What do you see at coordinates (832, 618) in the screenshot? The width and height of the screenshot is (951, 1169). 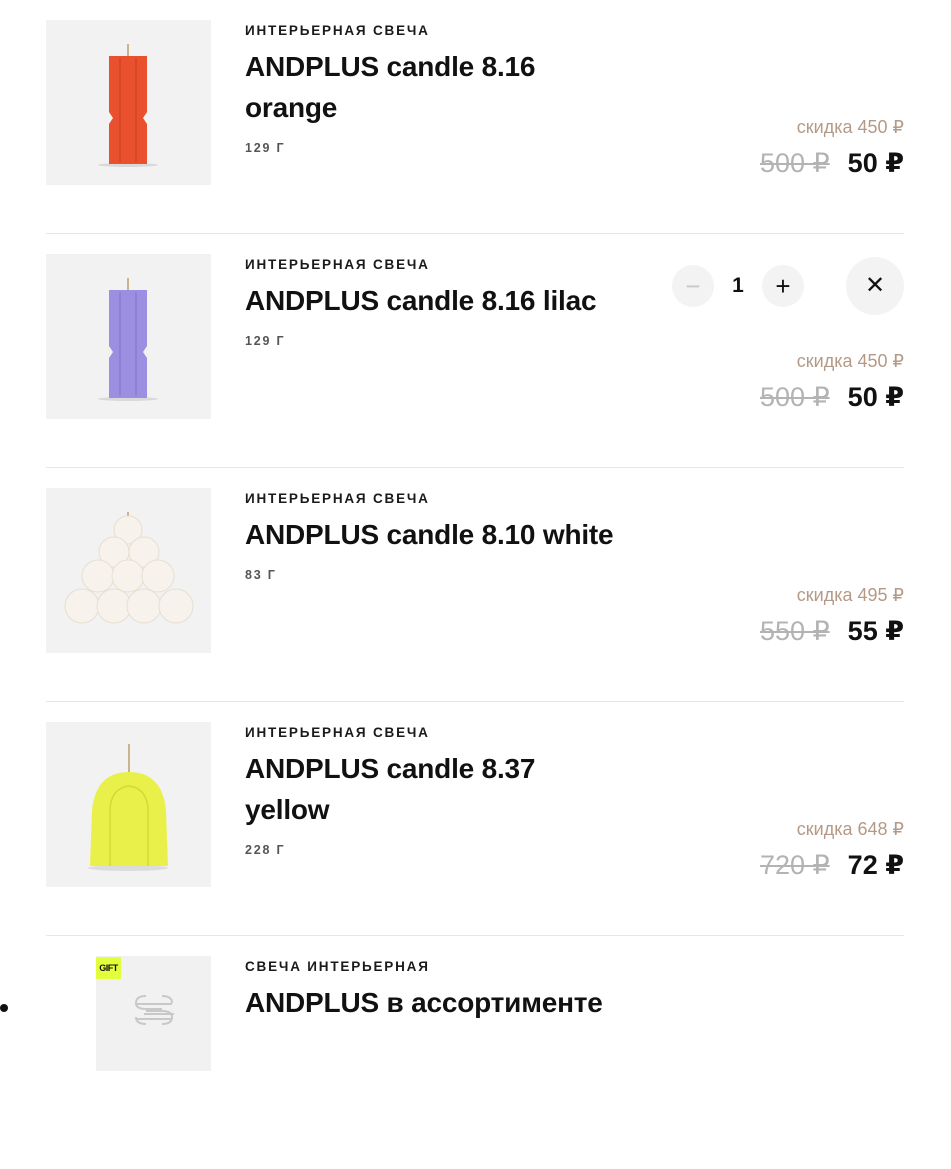 I see `price-block: скидка 495 ₽ 550 ₽ 55 ₽` at bounding box center [832, 618].